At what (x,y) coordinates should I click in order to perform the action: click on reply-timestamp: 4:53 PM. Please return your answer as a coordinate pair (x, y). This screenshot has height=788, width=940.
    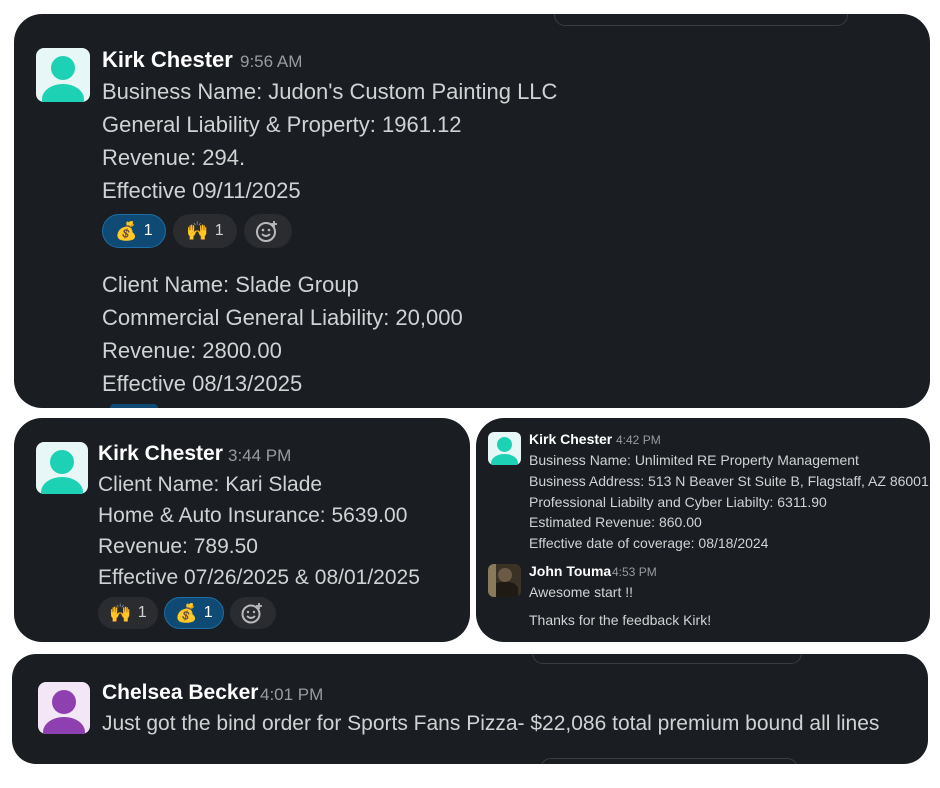
    Looking at the image, I should click on (634, 572).